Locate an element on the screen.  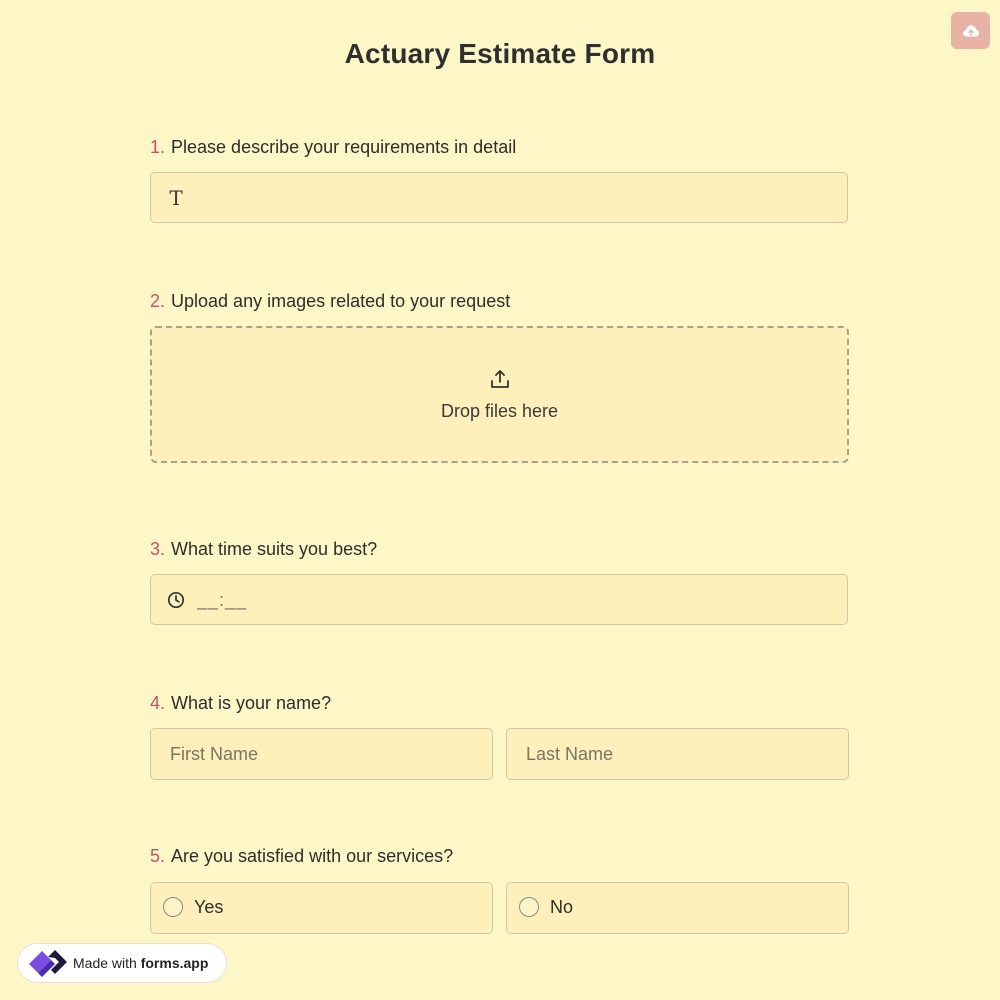
question-4-label: 4. What is your name? is located at coordinates (240, 703).